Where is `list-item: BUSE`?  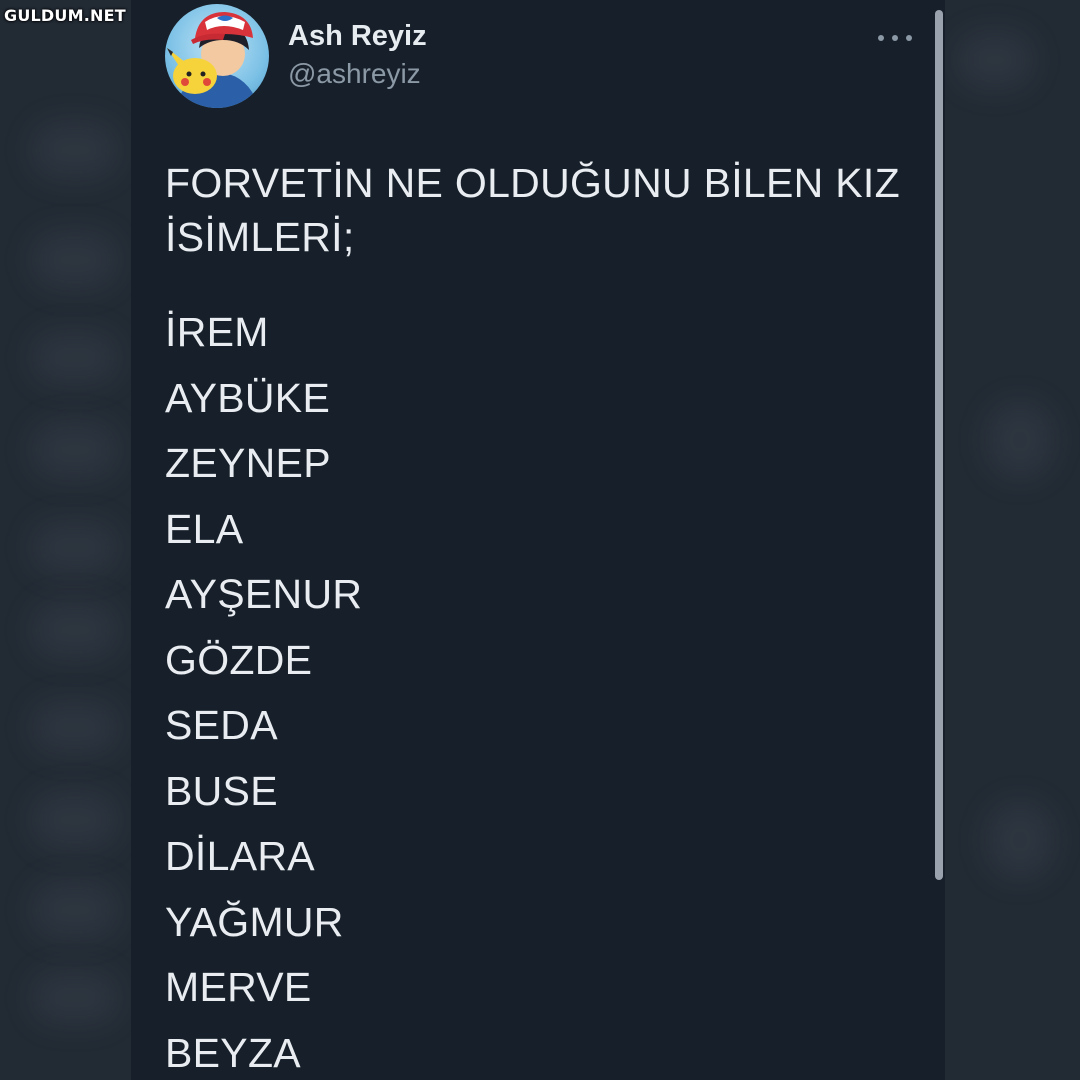 list-item: BUSE is located at coordinates (221, 790).